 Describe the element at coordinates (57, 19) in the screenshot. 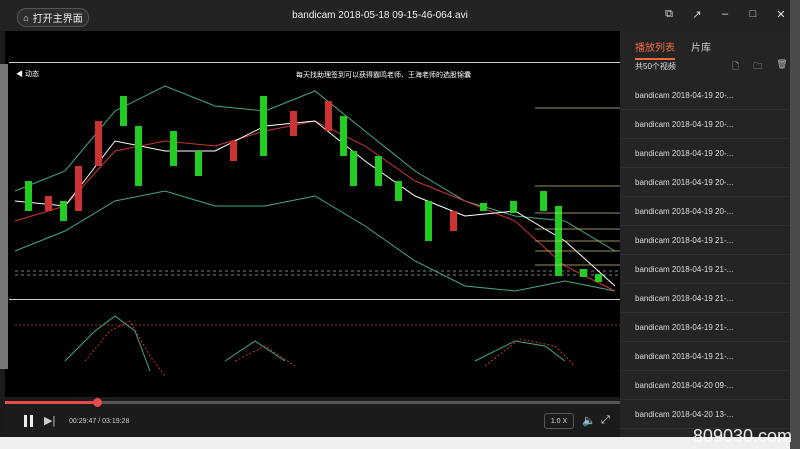

I see `home-button-label: 打开主界面` at that location.